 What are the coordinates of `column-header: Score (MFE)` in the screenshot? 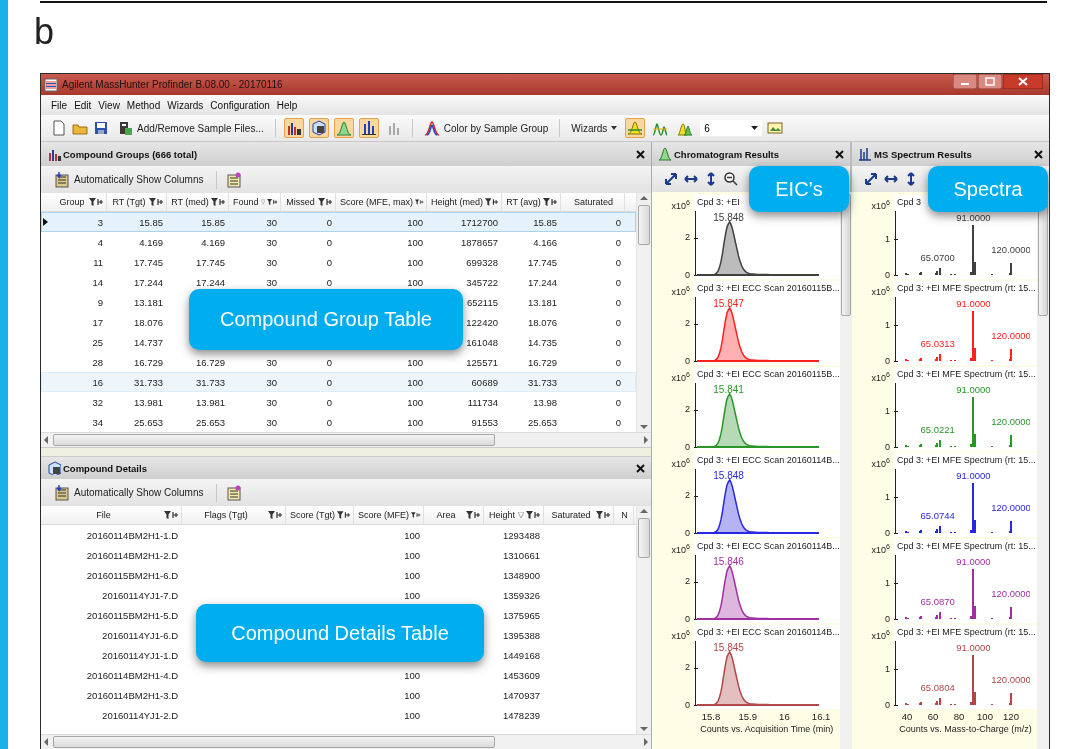 It's located at (389, 515).